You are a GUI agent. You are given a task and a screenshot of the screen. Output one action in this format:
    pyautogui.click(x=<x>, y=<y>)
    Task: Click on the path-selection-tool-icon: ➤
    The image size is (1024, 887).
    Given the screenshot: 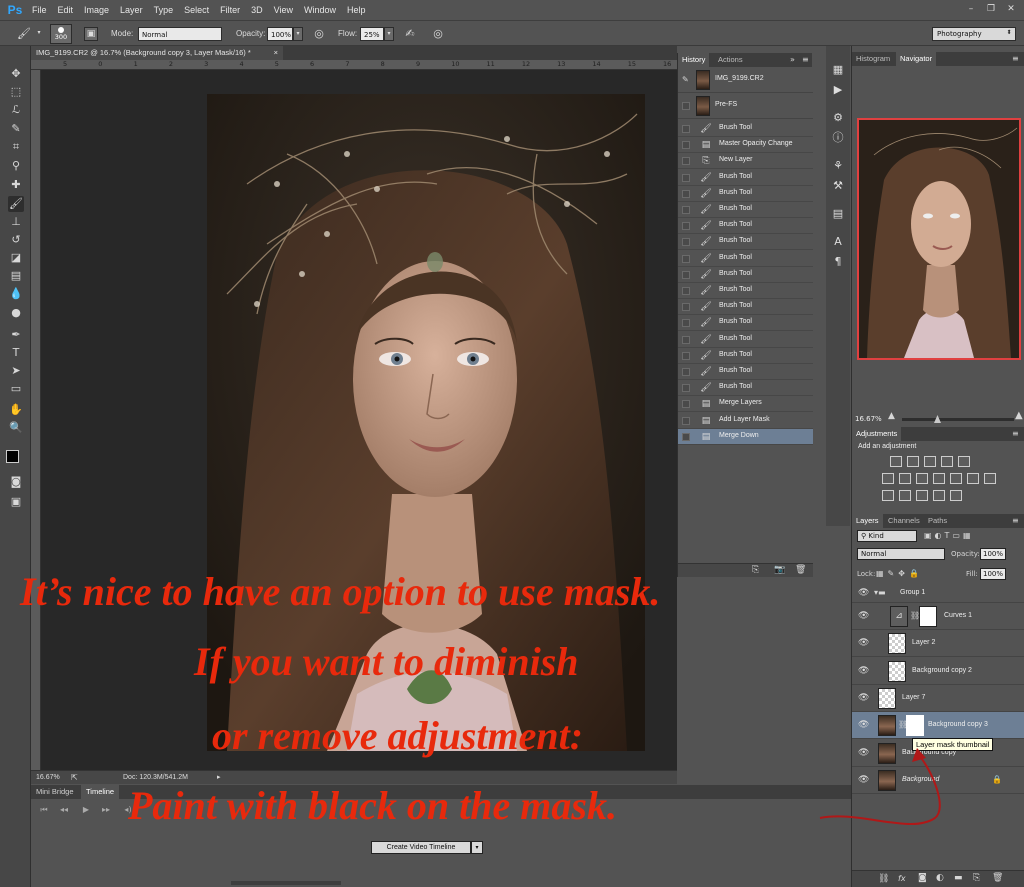 What is the action you would take?
    pyautogui.click(x=16, y=371)
    